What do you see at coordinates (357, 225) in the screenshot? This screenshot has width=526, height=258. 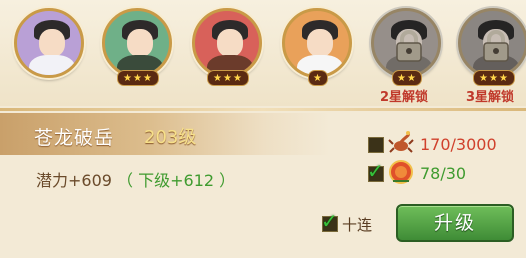 I see `ten-times-label: 十连` at bounding box center [357, 225].